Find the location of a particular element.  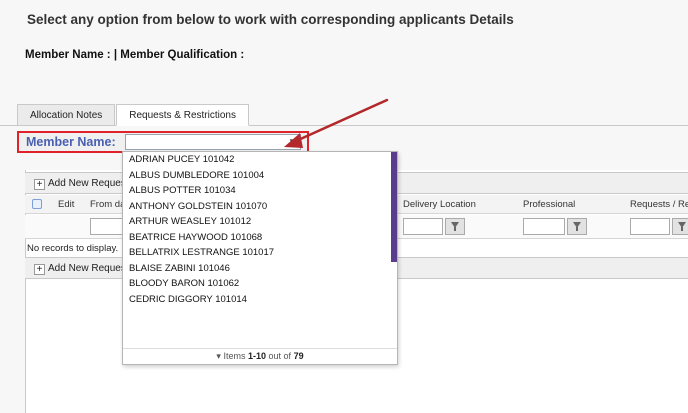

member-option: BLAISE ZABINI 101046 is located at coordinates (257, 269).